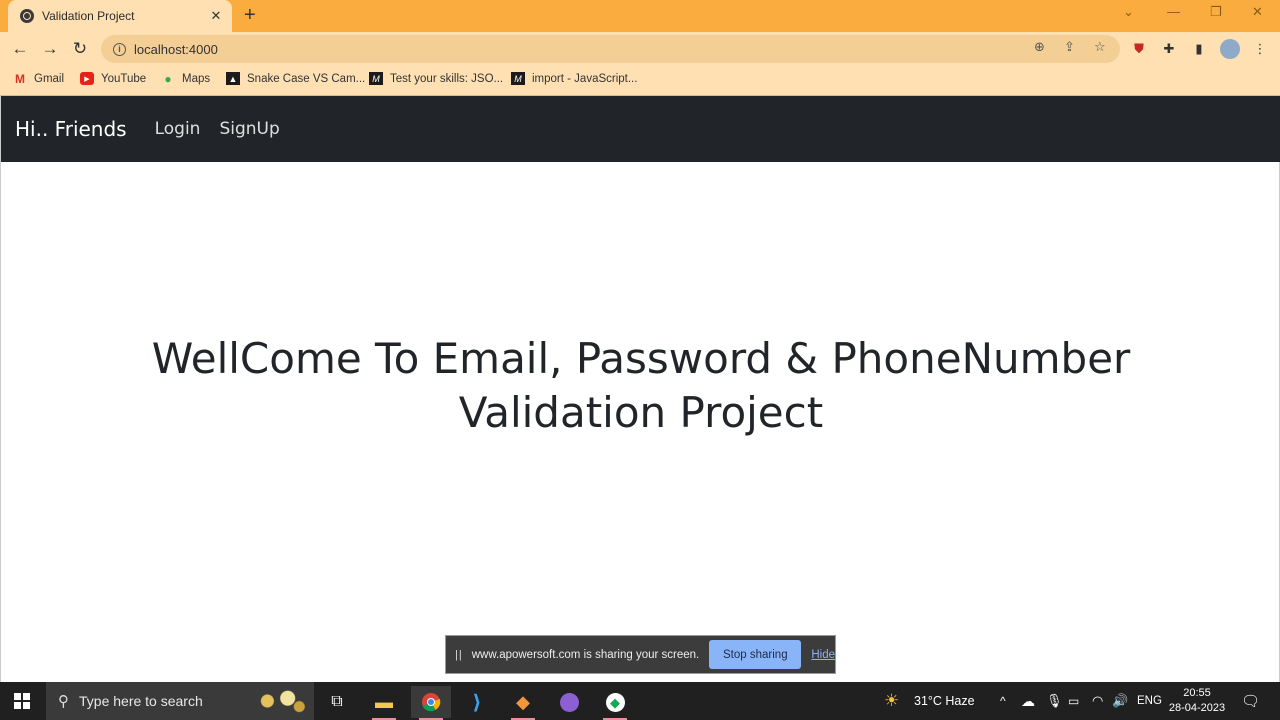  I want to click on bookmark-youtube: ▶ YouTube, so click(113, 78).